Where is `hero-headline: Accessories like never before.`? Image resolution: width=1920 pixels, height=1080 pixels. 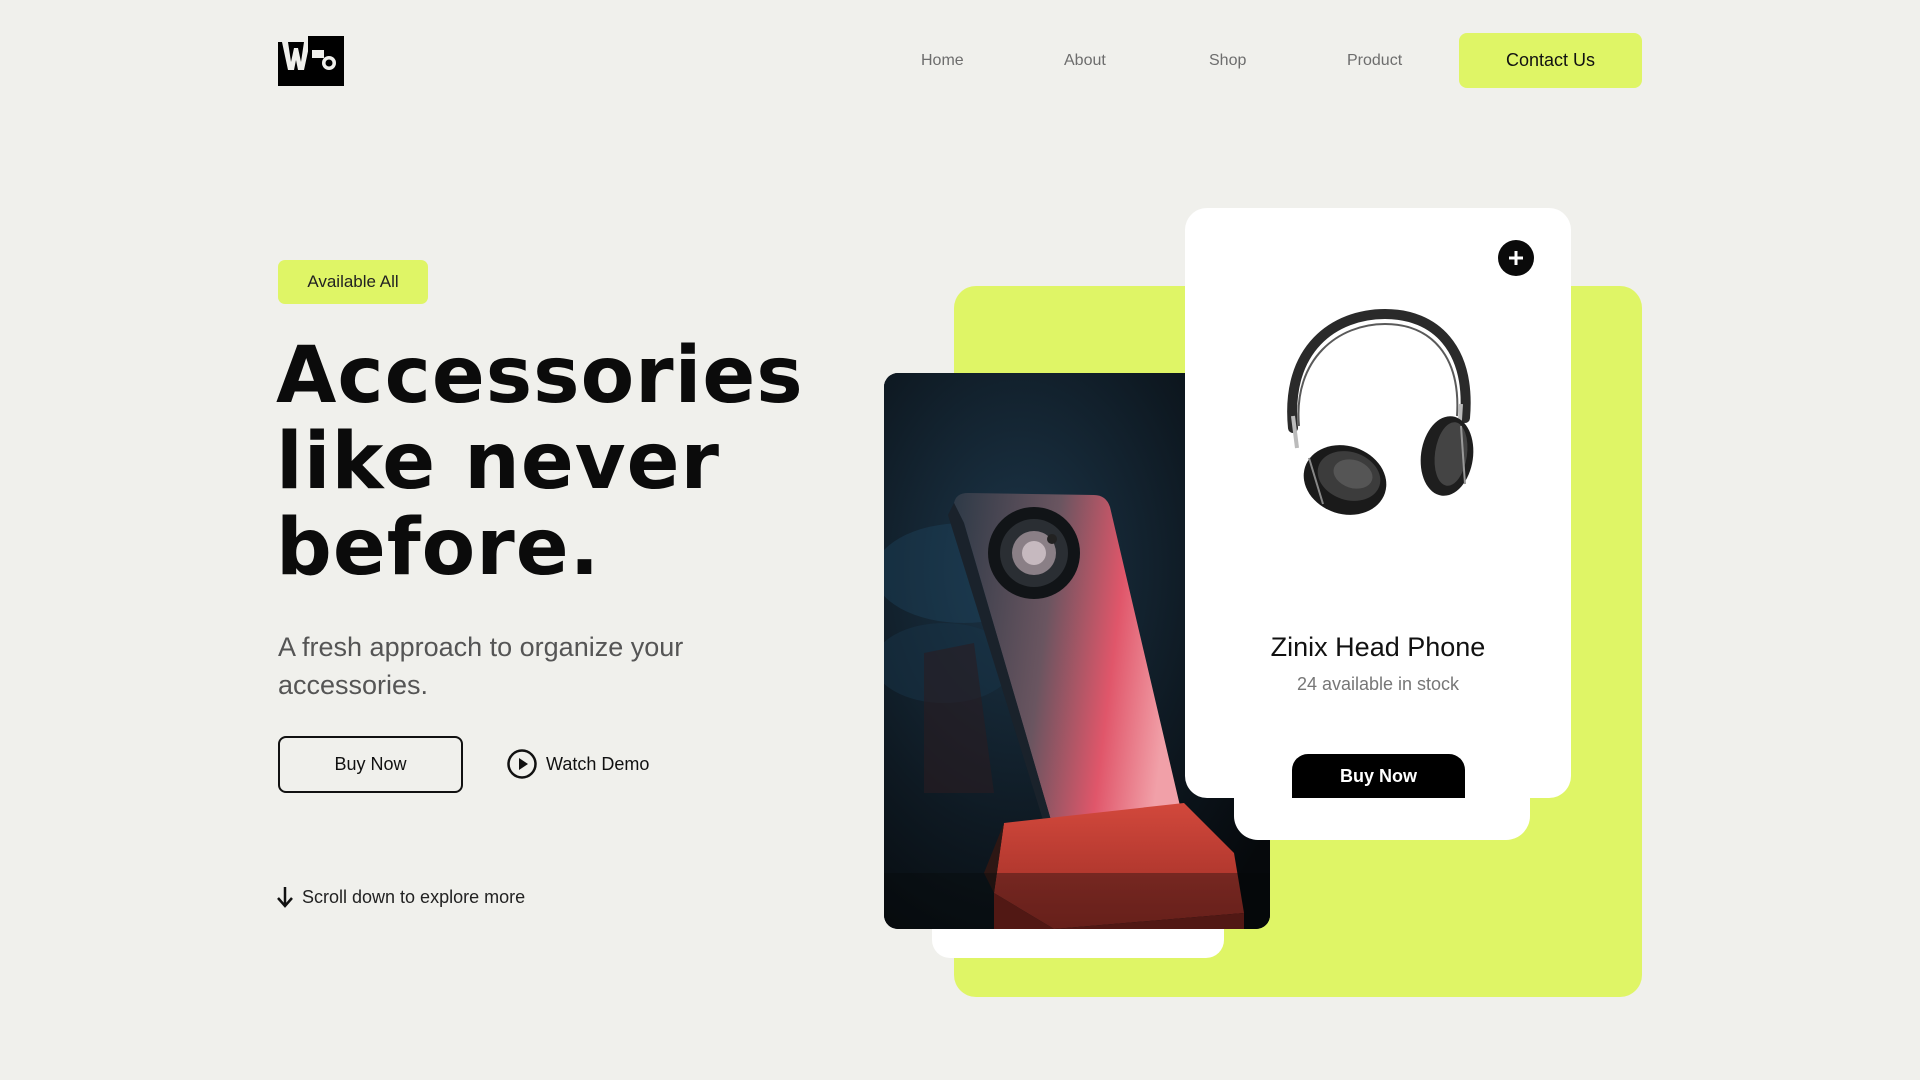 hero-headline: Accessories like never before. is located at coordinates (576, 462).